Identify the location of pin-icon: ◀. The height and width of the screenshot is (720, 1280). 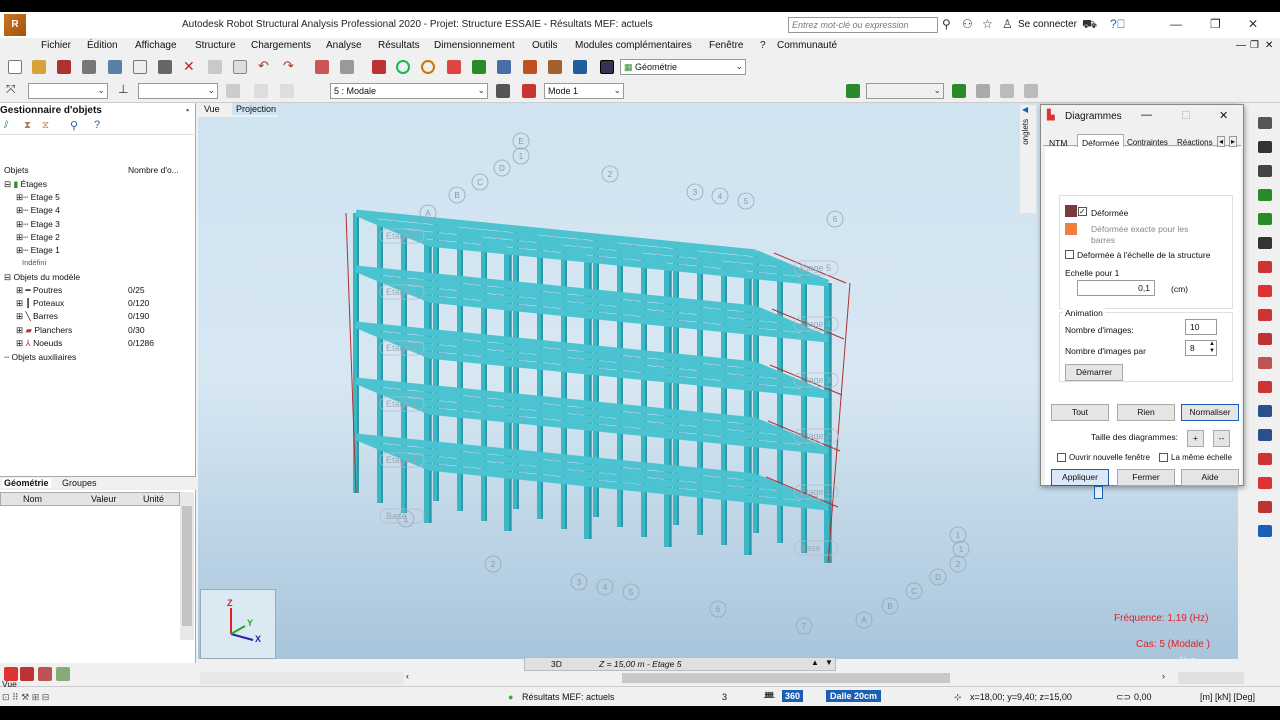
(1025, 109).